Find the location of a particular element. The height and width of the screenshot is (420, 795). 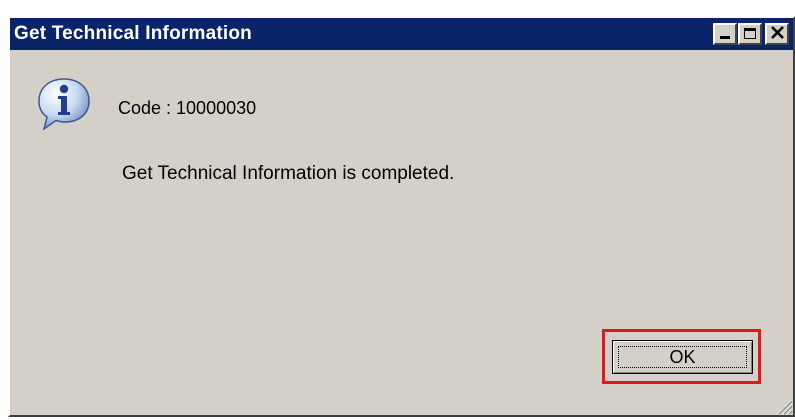

error-code-label: Code : 10000030 is located at coordinates (187, 108).